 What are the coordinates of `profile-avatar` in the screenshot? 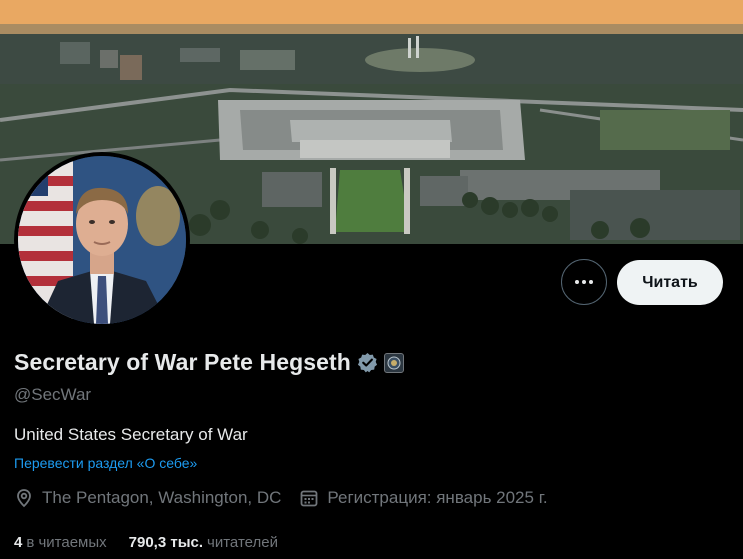 It's located at (102, 240).